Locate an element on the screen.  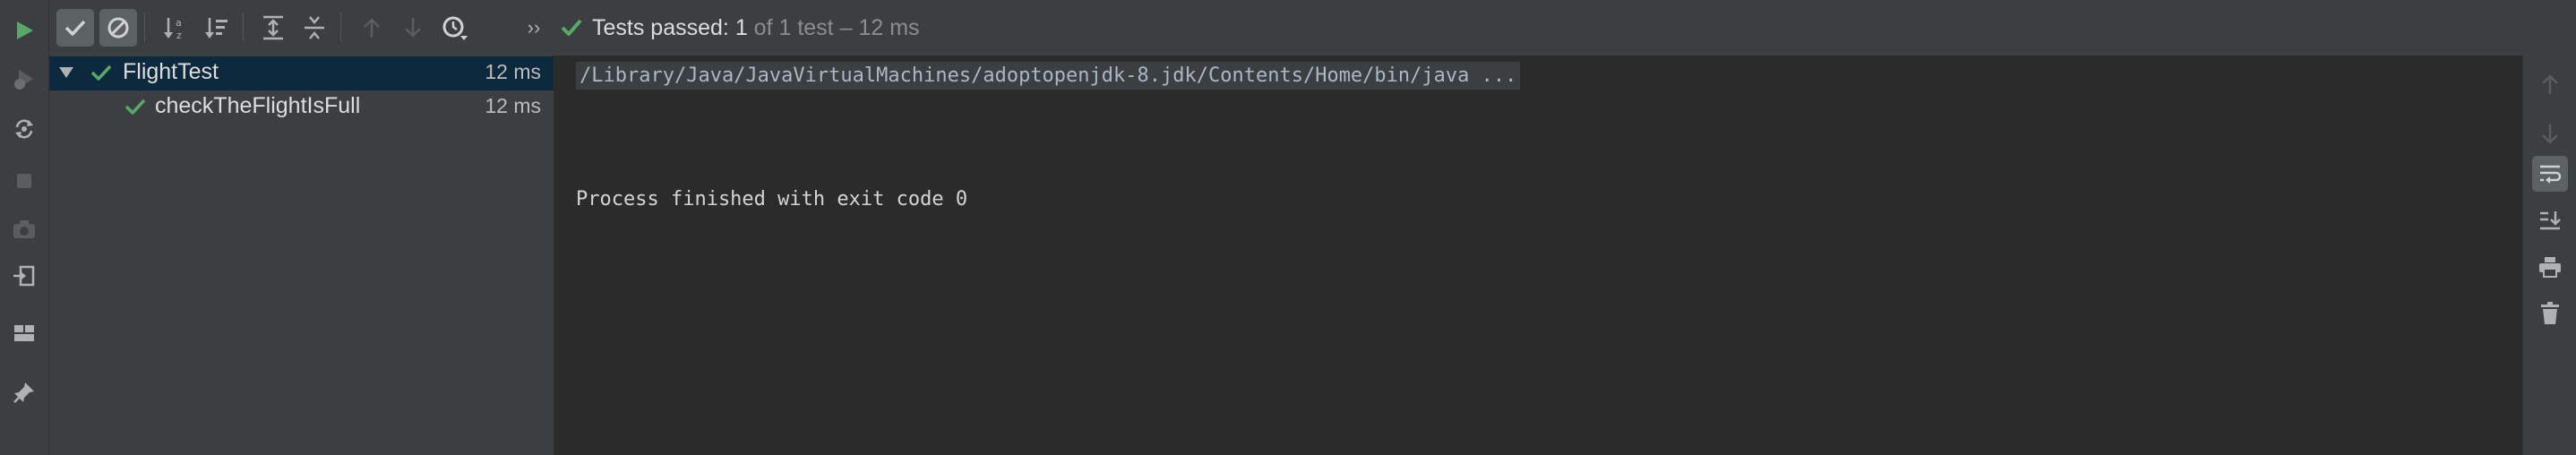
scroll-to-end-icon is located at coordinates (2550, 220).